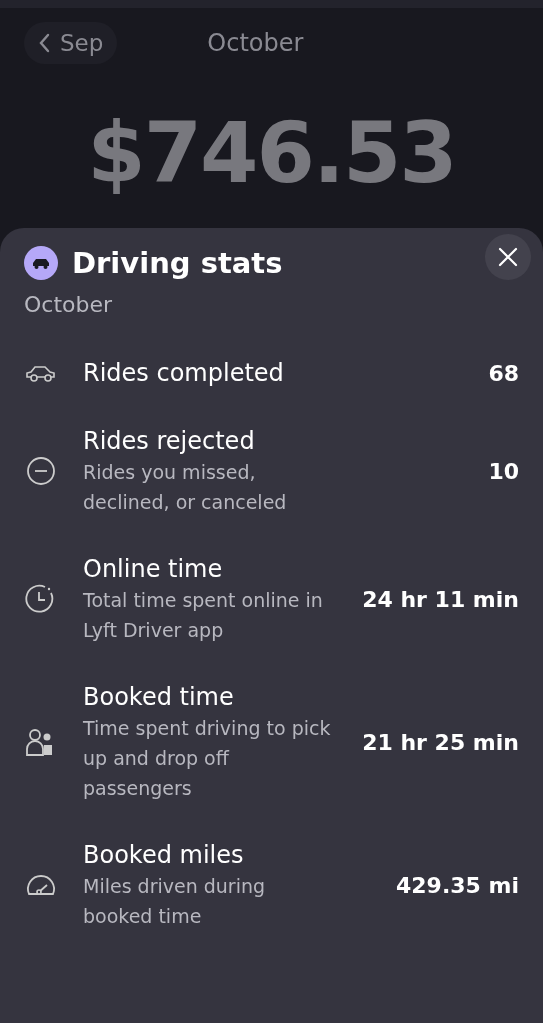 This screenshot has width=543, height=1023. What do you see at coordinates (203, 615) in the screenshot?
I see `stat-description: Total time spent online in Lyft Driver app` at bounding box center [203, 615].